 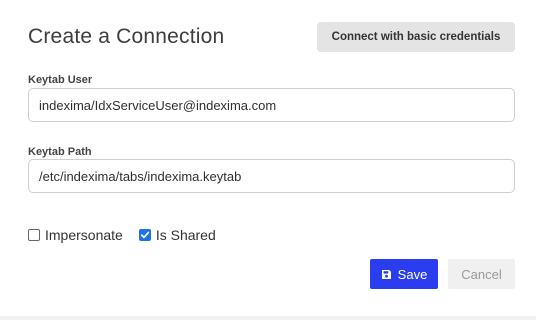 I want to click on floppy-disk-icon, so click(x=386, y=274).